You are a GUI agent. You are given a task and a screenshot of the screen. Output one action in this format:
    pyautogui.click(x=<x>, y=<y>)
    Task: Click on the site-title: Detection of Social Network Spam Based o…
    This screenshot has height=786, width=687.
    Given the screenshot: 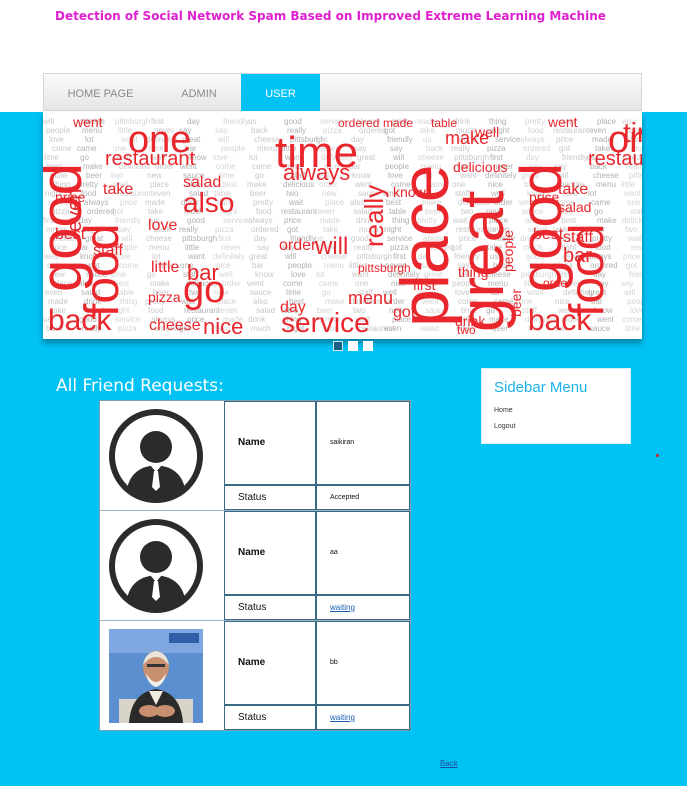 What is the action you would take?
    pyautogui.click(x=330, y=16)
    